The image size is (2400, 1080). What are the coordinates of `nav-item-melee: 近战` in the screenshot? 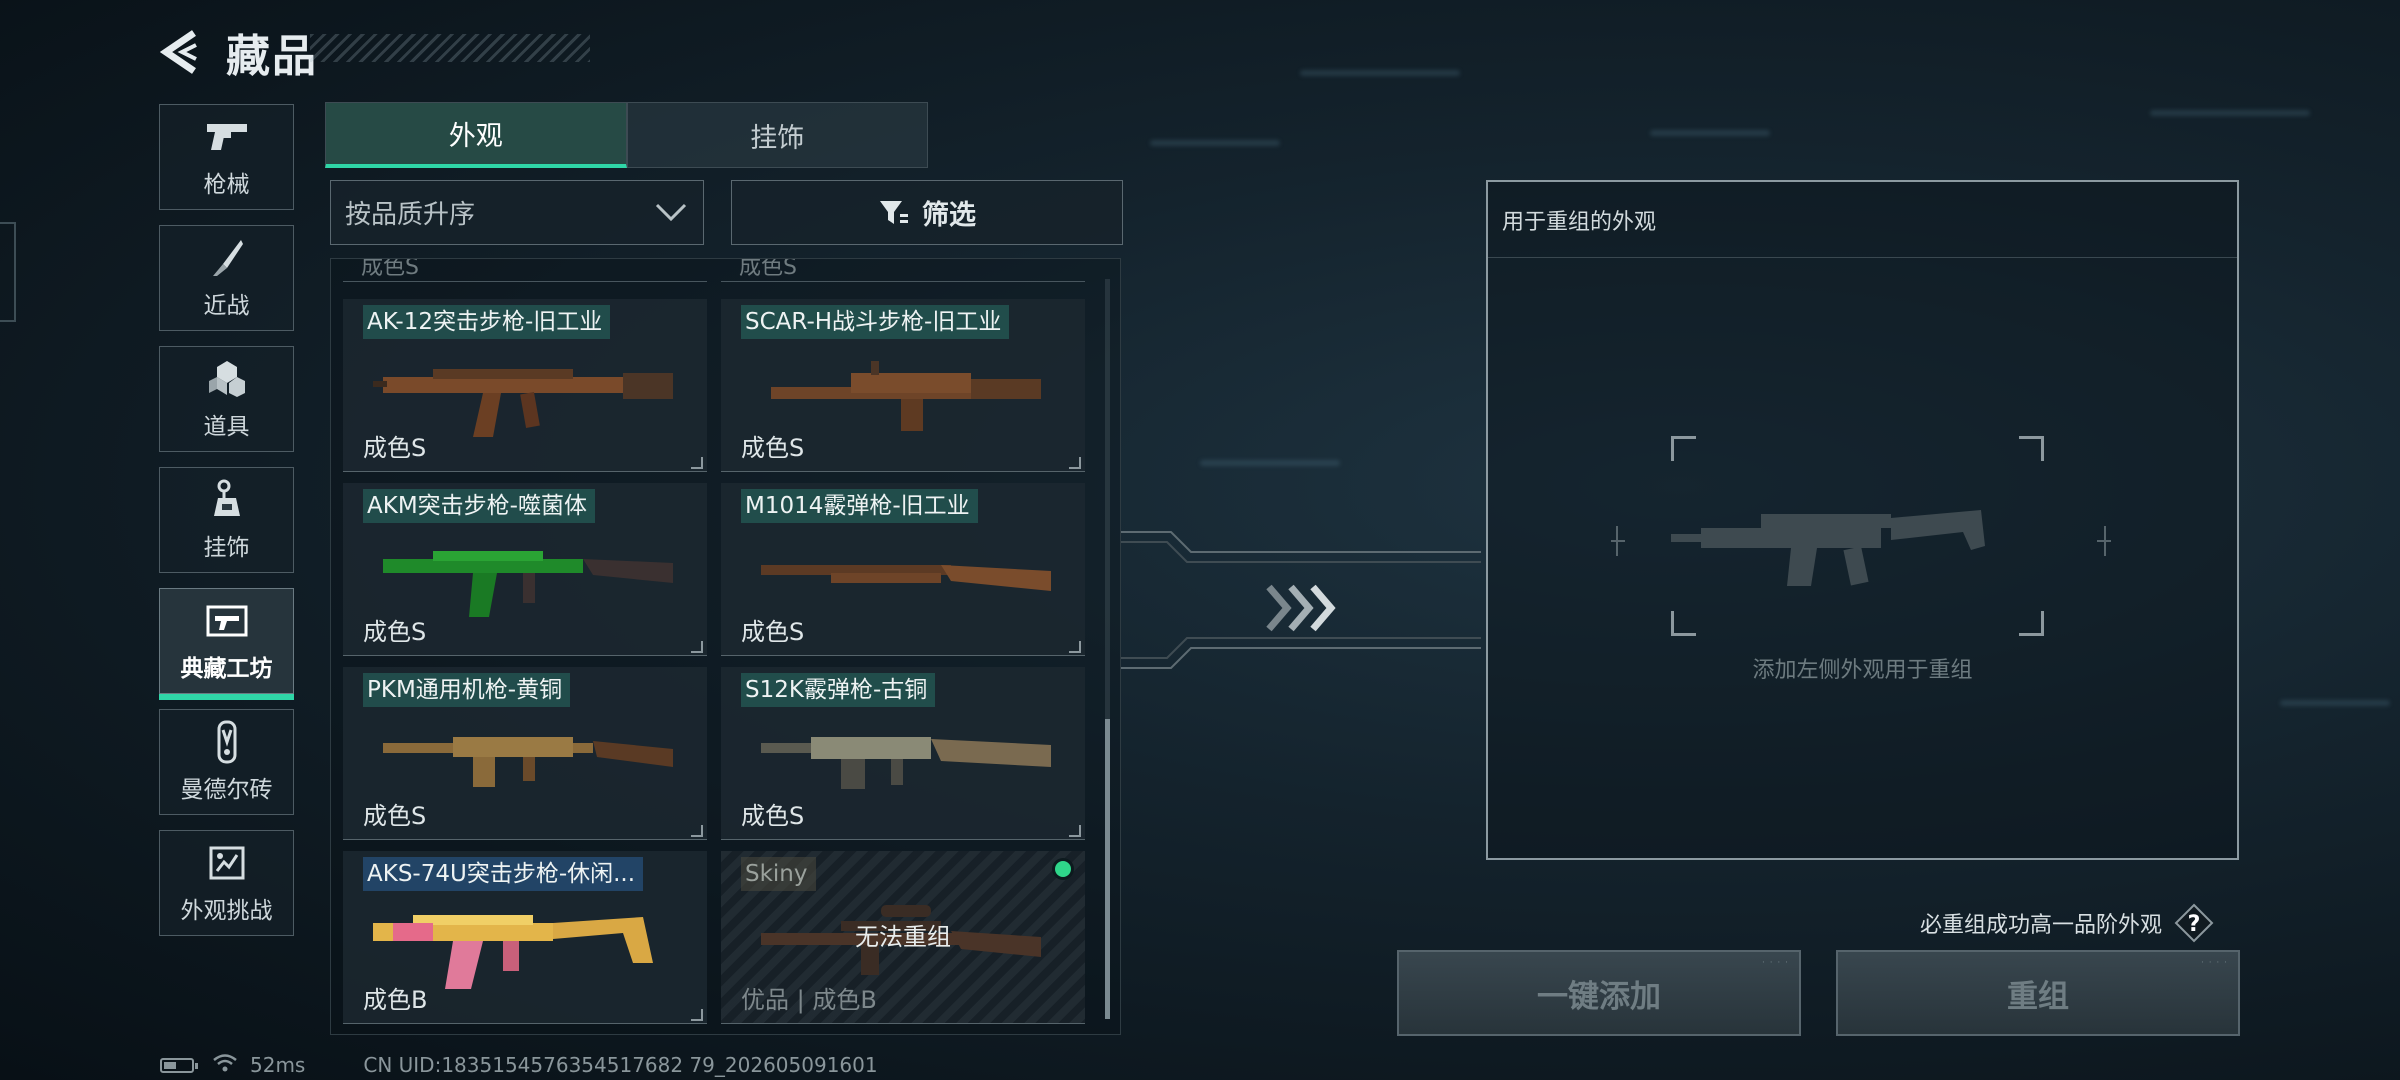 It's located at (226, 278).